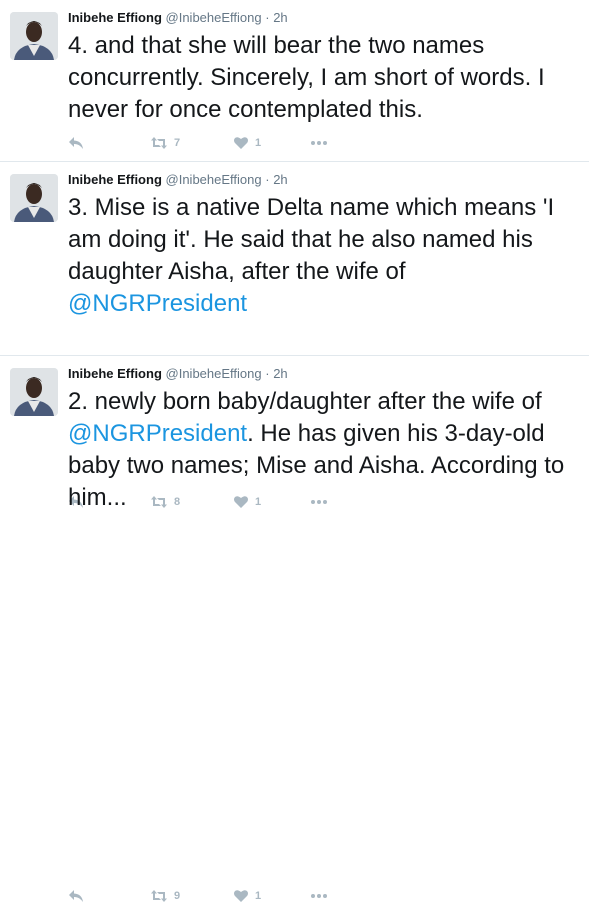  What do you see at coordinates (177, 143) in the screenshot?
I see `retweet-count: 7` at bounding box center [177, 143].